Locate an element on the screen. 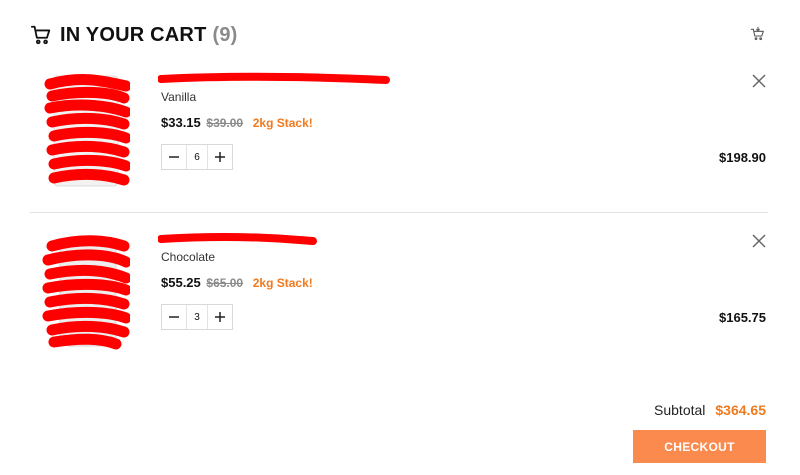 This screenshot has width=800, height=475. subtotal-amount: $364.65 is located at coordinates (740, 410).